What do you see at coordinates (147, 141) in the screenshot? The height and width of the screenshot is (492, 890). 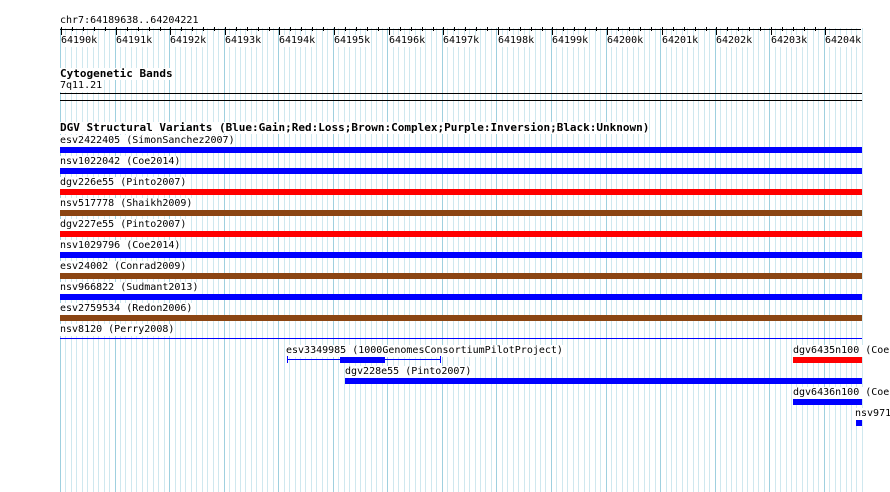 I see `dgv-track-label: esv2422405 (SimonSanchez2007)` at bounding box center [147, 141].